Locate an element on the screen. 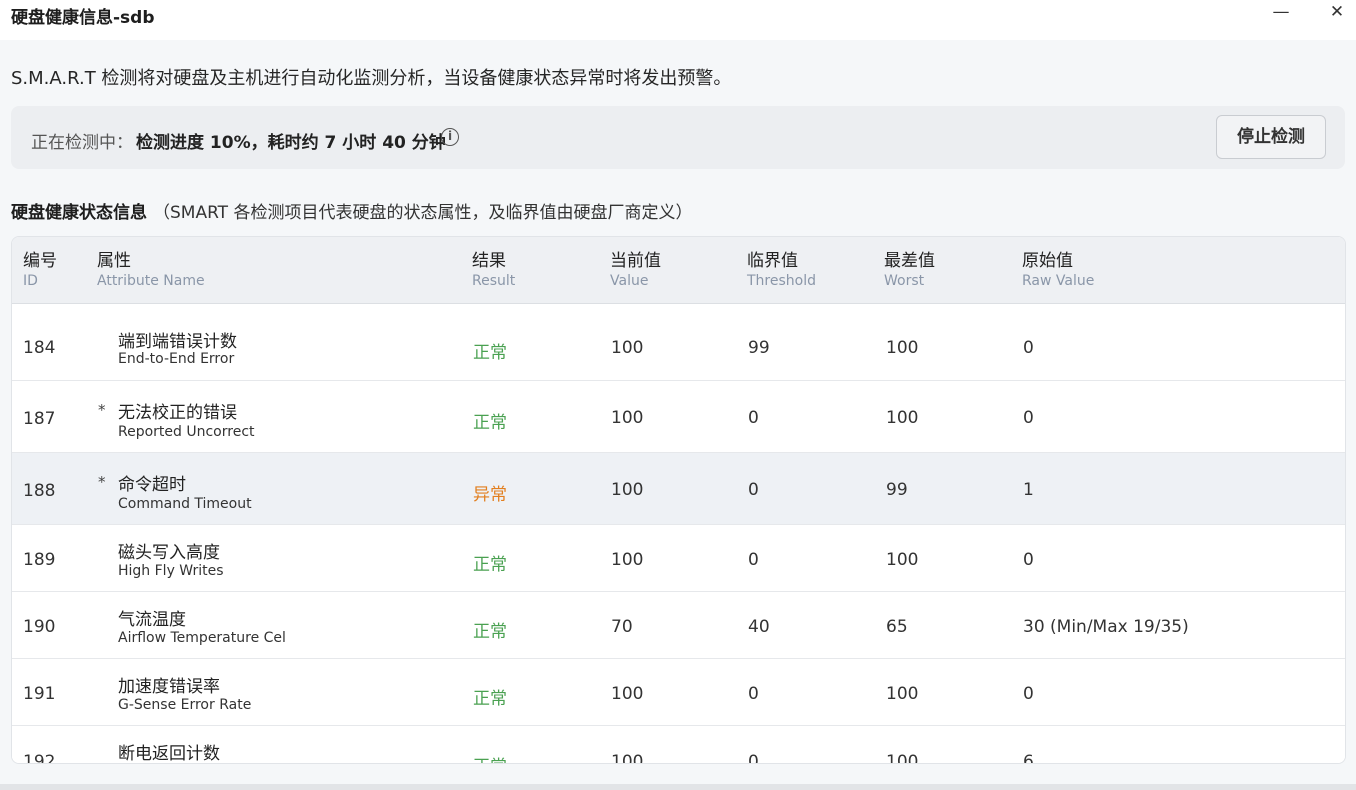  column-header-cn: 属性 is located at coordinates (114, 261).